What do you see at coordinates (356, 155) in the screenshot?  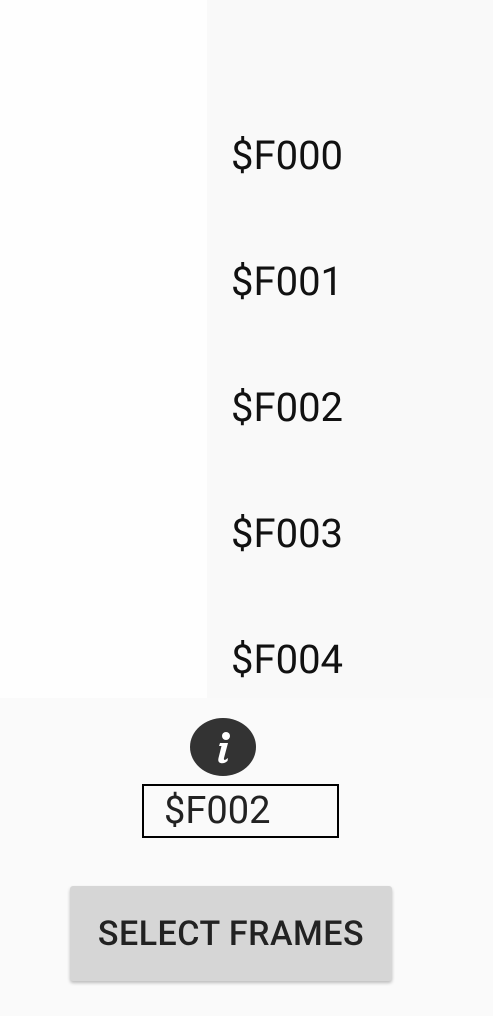 I see `frame-item-f000: $F000` at bounding box center [356, 155].